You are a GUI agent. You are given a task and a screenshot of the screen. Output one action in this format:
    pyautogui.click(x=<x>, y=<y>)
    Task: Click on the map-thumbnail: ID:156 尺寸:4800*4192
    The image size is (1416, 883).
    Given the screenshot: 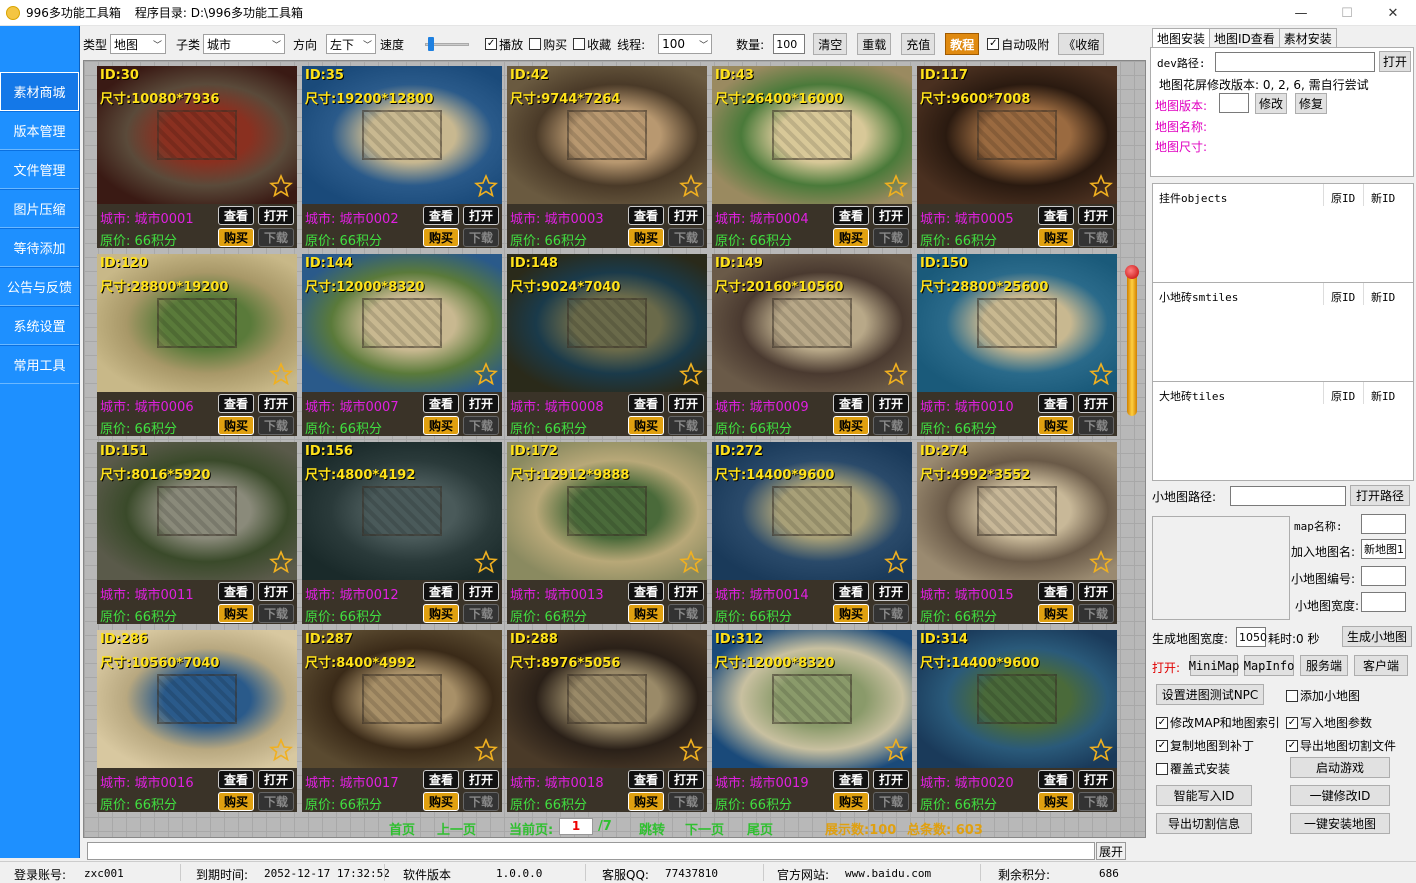 What is the action you would take?
    pyautogui.click(x=402, y=511)
    